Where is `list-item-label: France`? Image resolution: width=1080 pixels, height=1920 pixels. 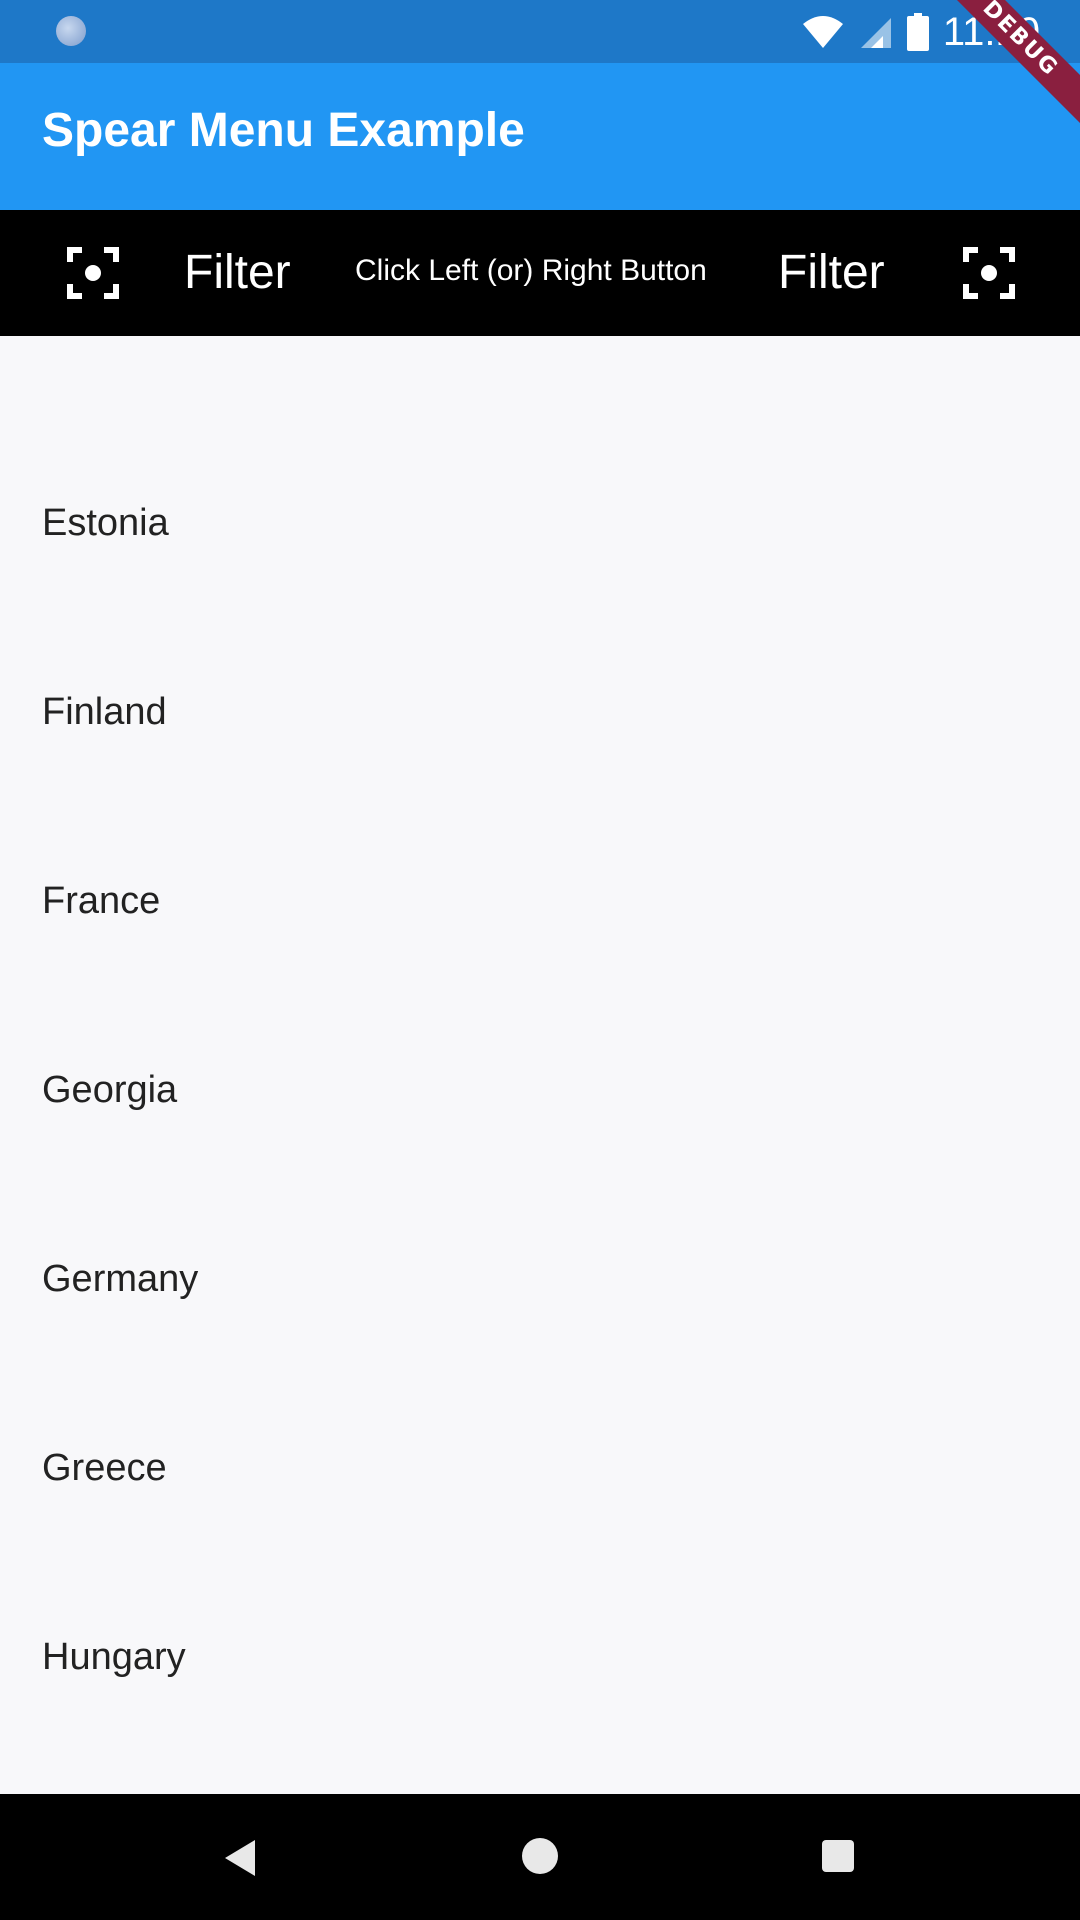 list-item-label: France is located at coordinates (101, 901).